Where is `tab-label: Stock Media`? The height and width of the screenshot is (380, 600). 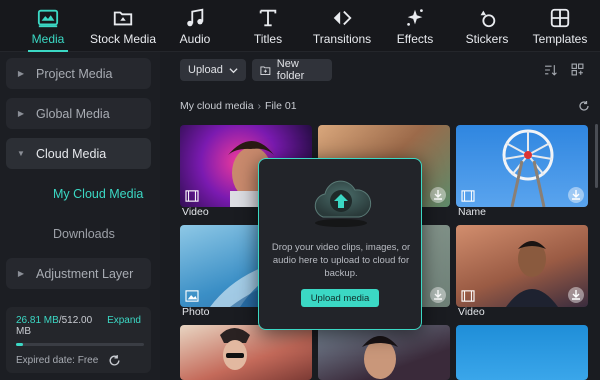
tab-label: Stock Media is located at coordinates (123, 39).